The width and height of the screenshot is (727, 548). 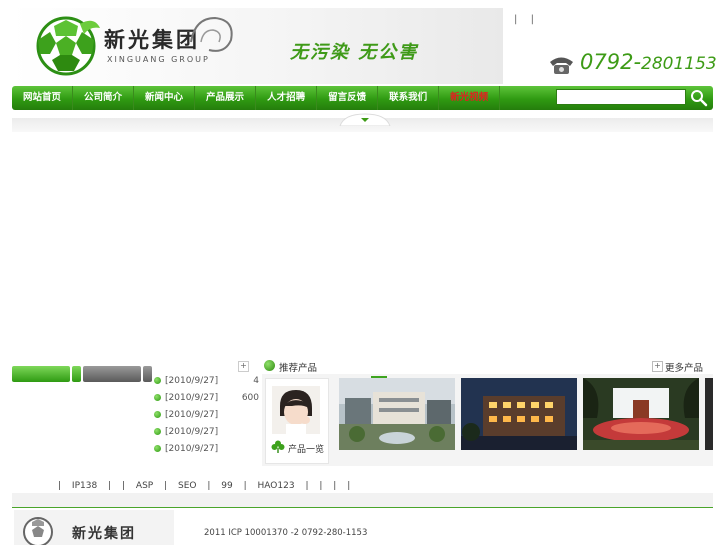 I want to click on footer-link: IP138, so click(x=84, y=486).